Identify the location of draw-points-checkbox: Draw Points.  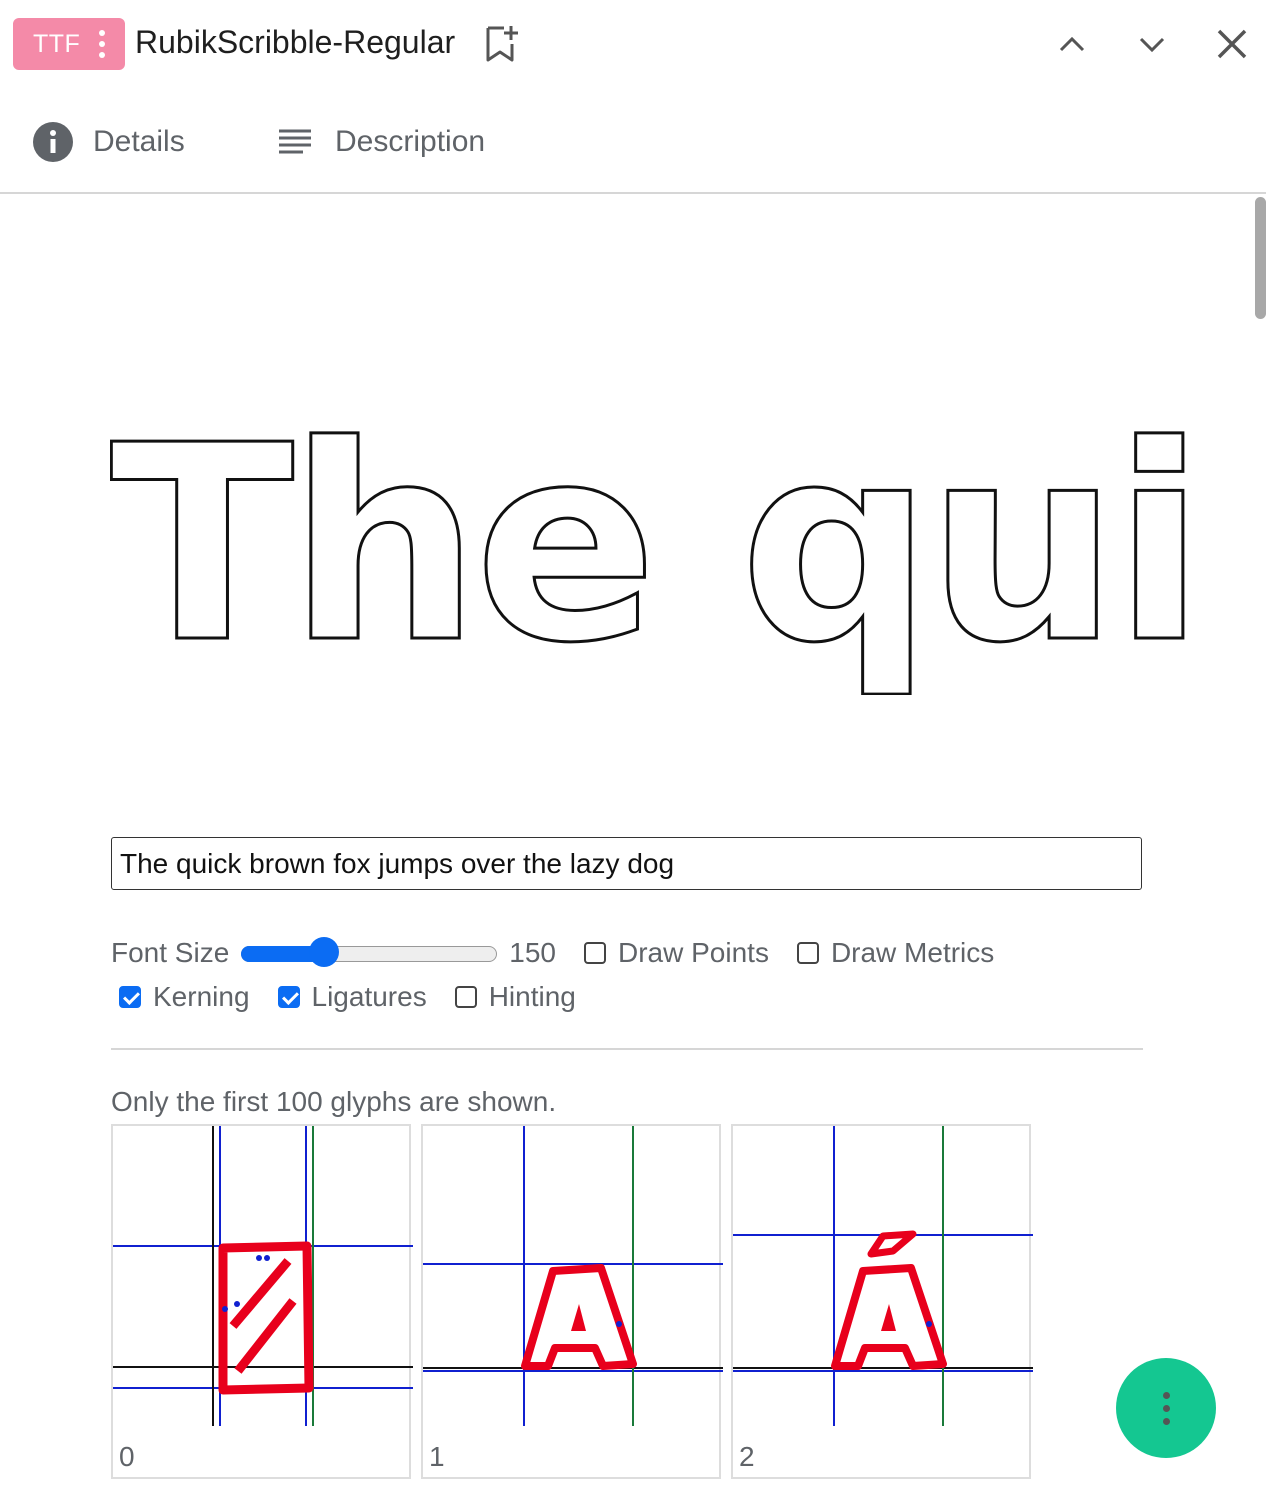
(676, 953).